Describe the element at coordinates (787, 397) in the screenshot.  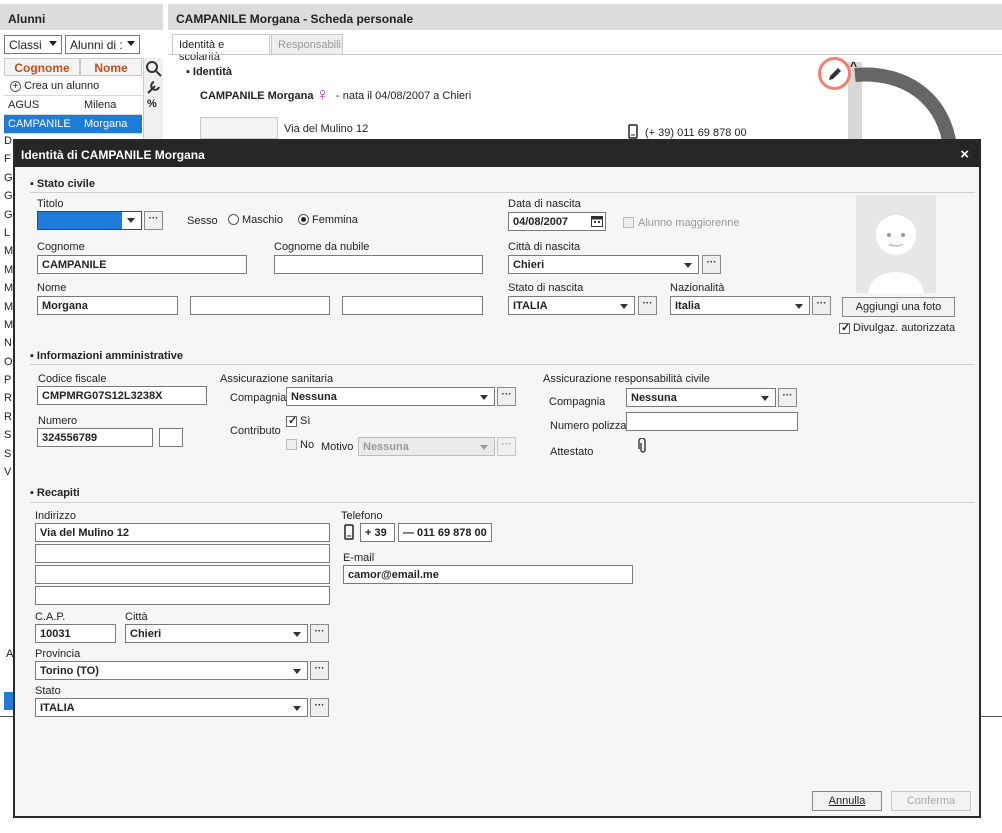
I see `rc-compagnia-more-button: ···` at that location.